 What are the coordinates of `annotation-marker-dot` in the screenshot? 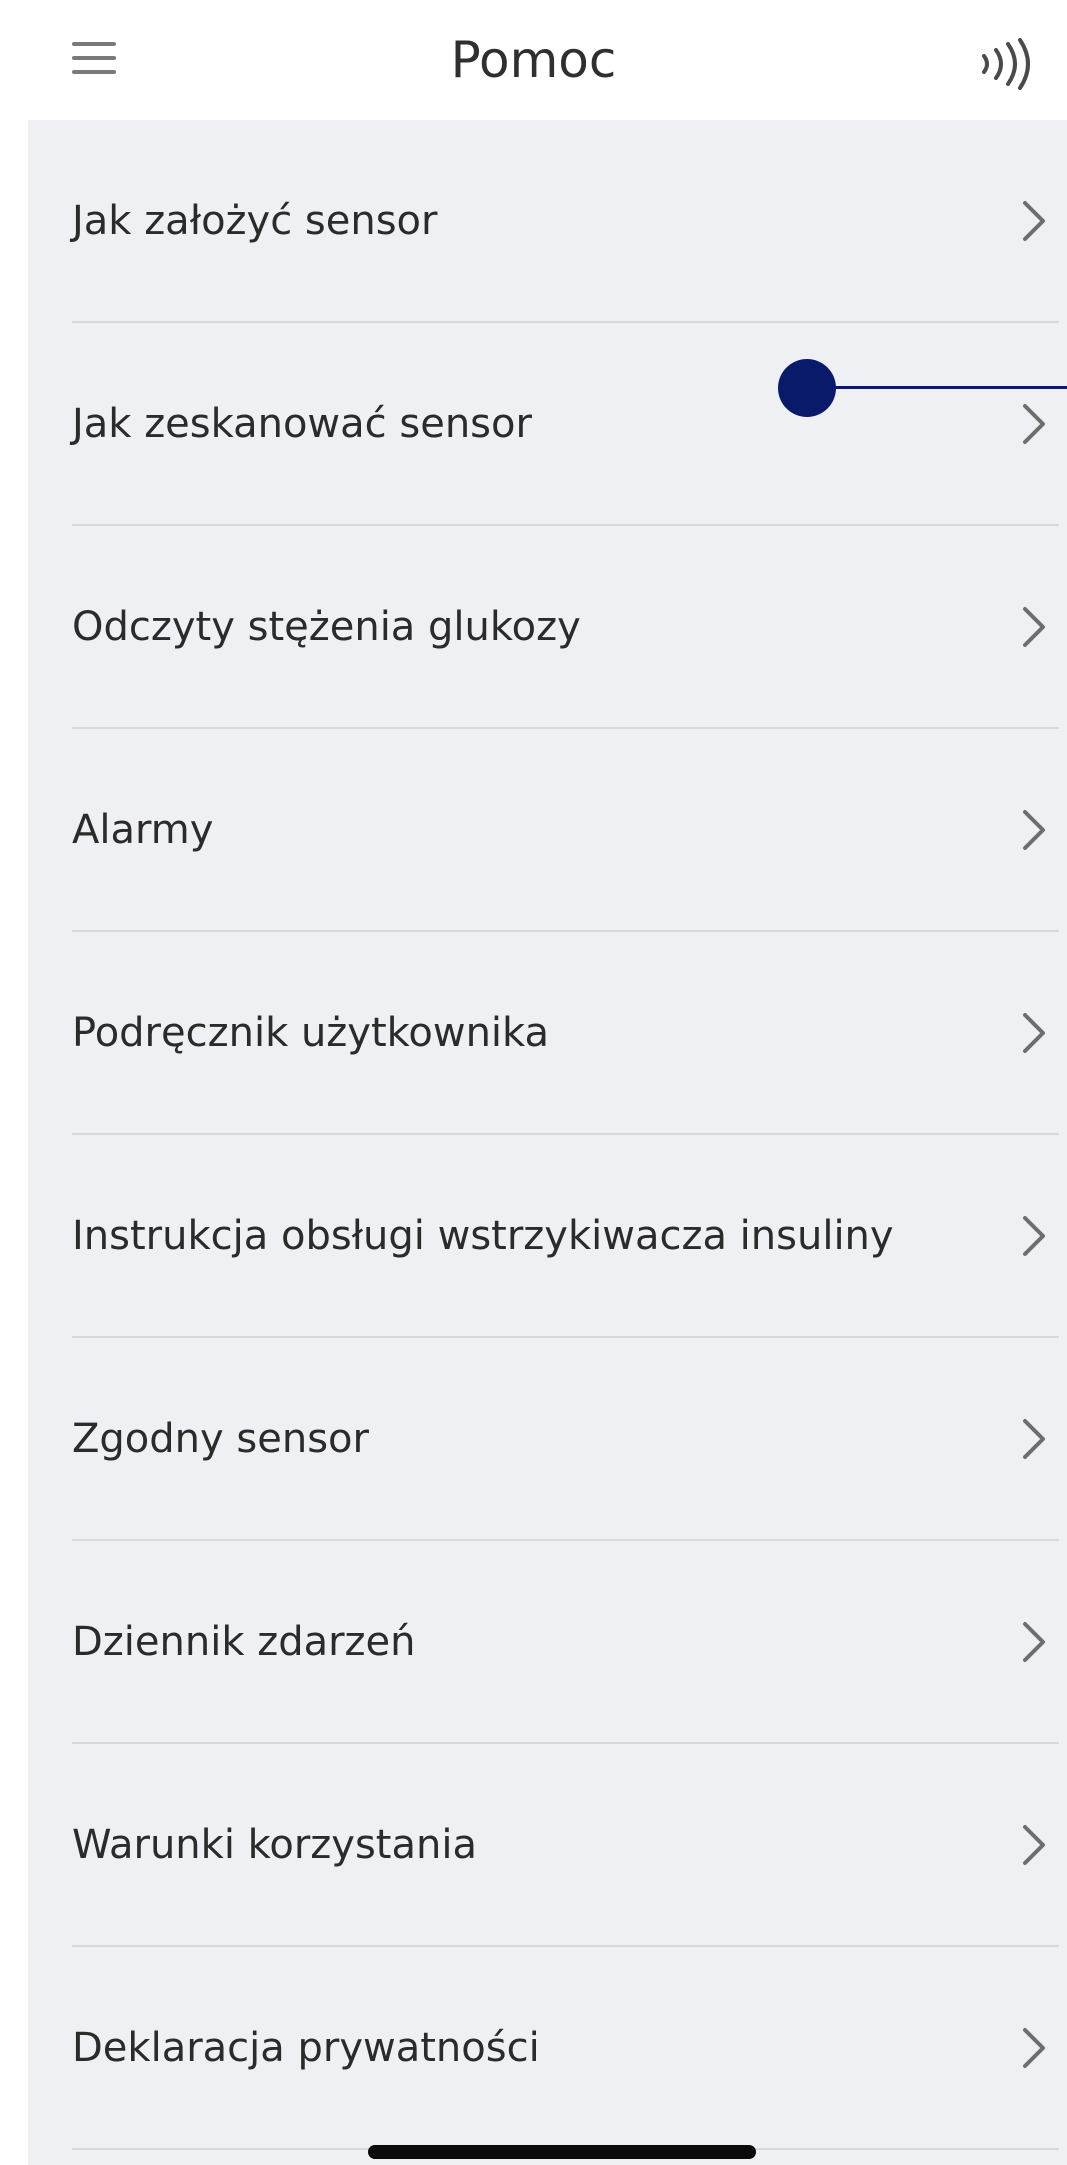 It's located at (807, 388).